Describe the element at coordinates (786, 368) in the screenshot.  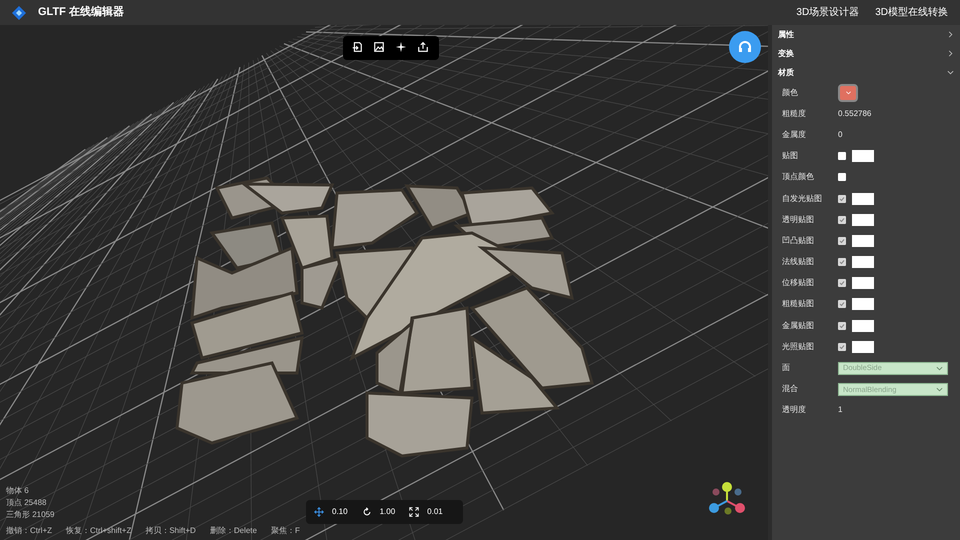
I see `field-label: 面` at that location.